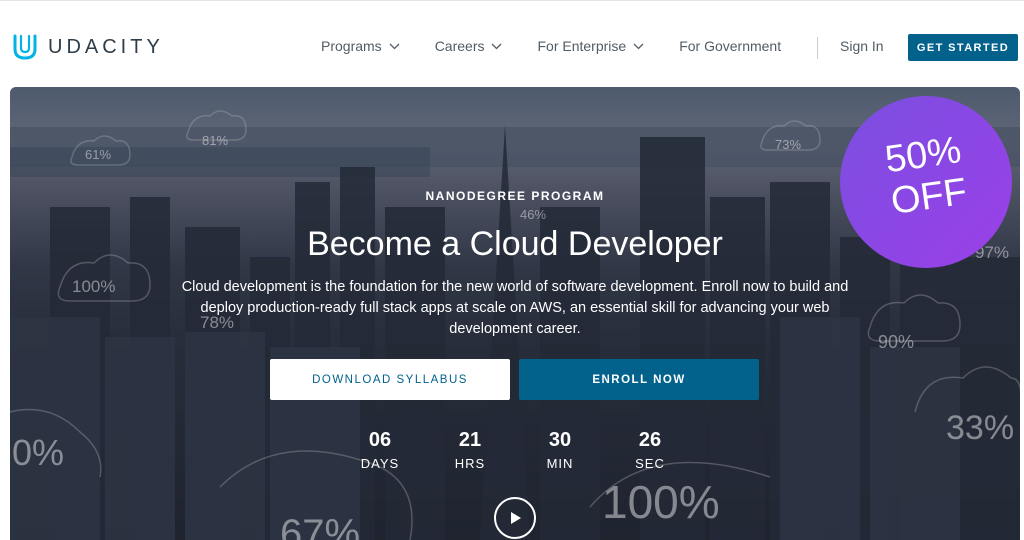 The image size is (1024, 540). I want to click on background-percentage-label: 46%, so click(533, 214).